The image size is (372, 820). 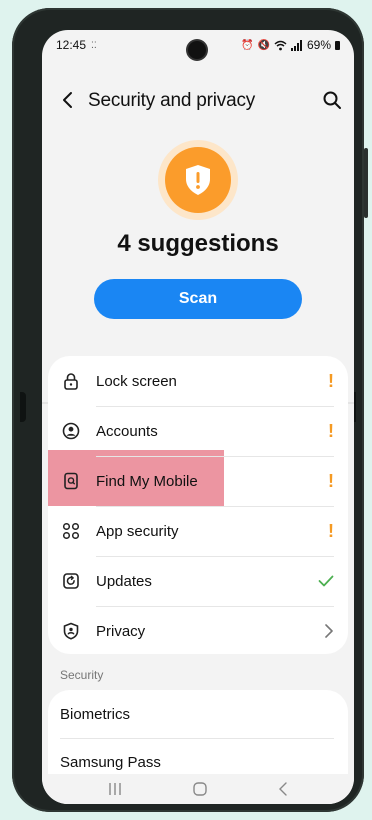 I want to click on recents-icon, so click(x=115, y=789).